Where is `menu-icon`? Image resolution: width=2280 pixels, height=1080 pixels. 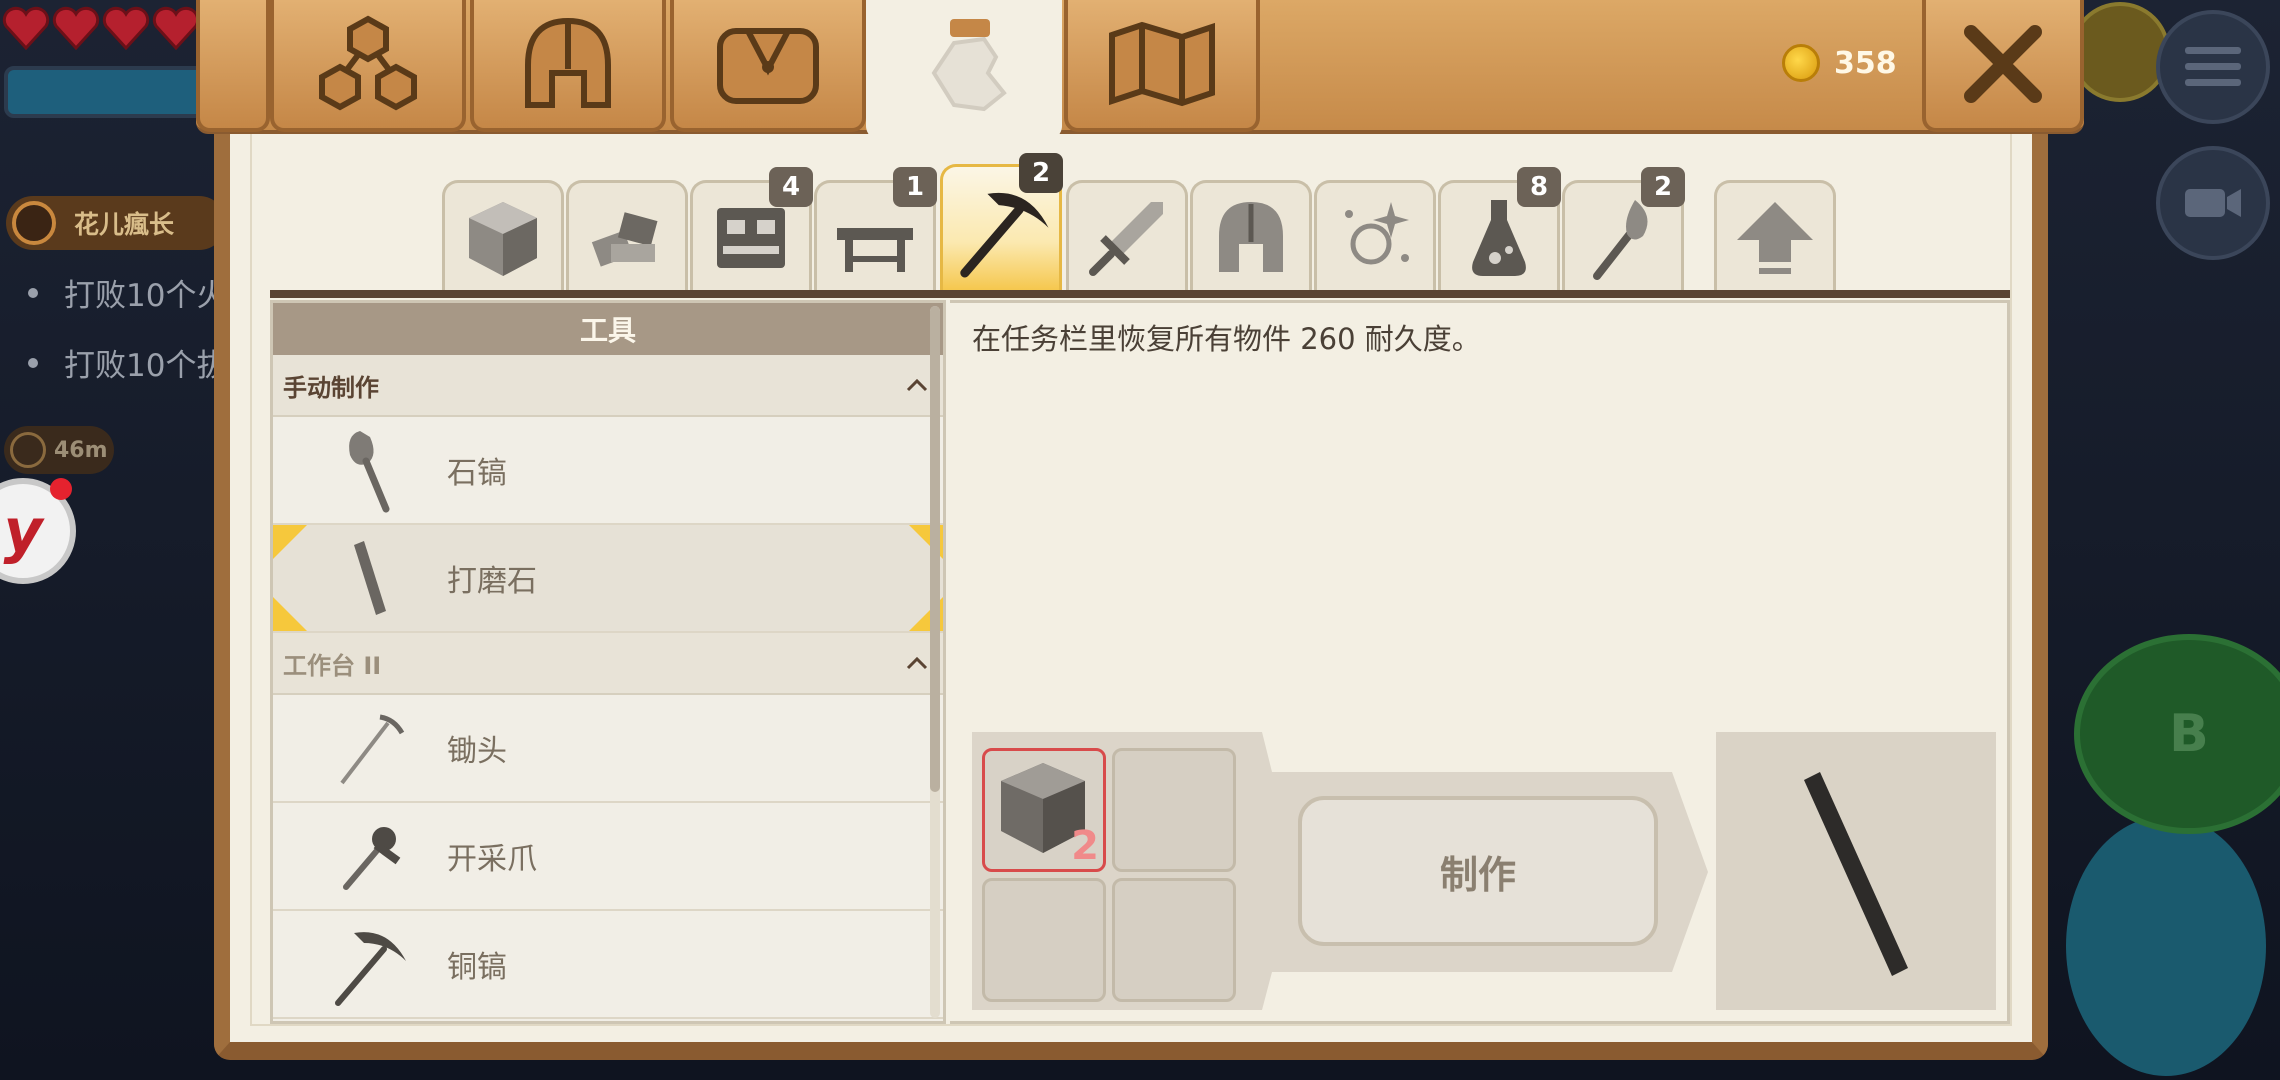
menu-icon is located at coordinates (2213, 66).